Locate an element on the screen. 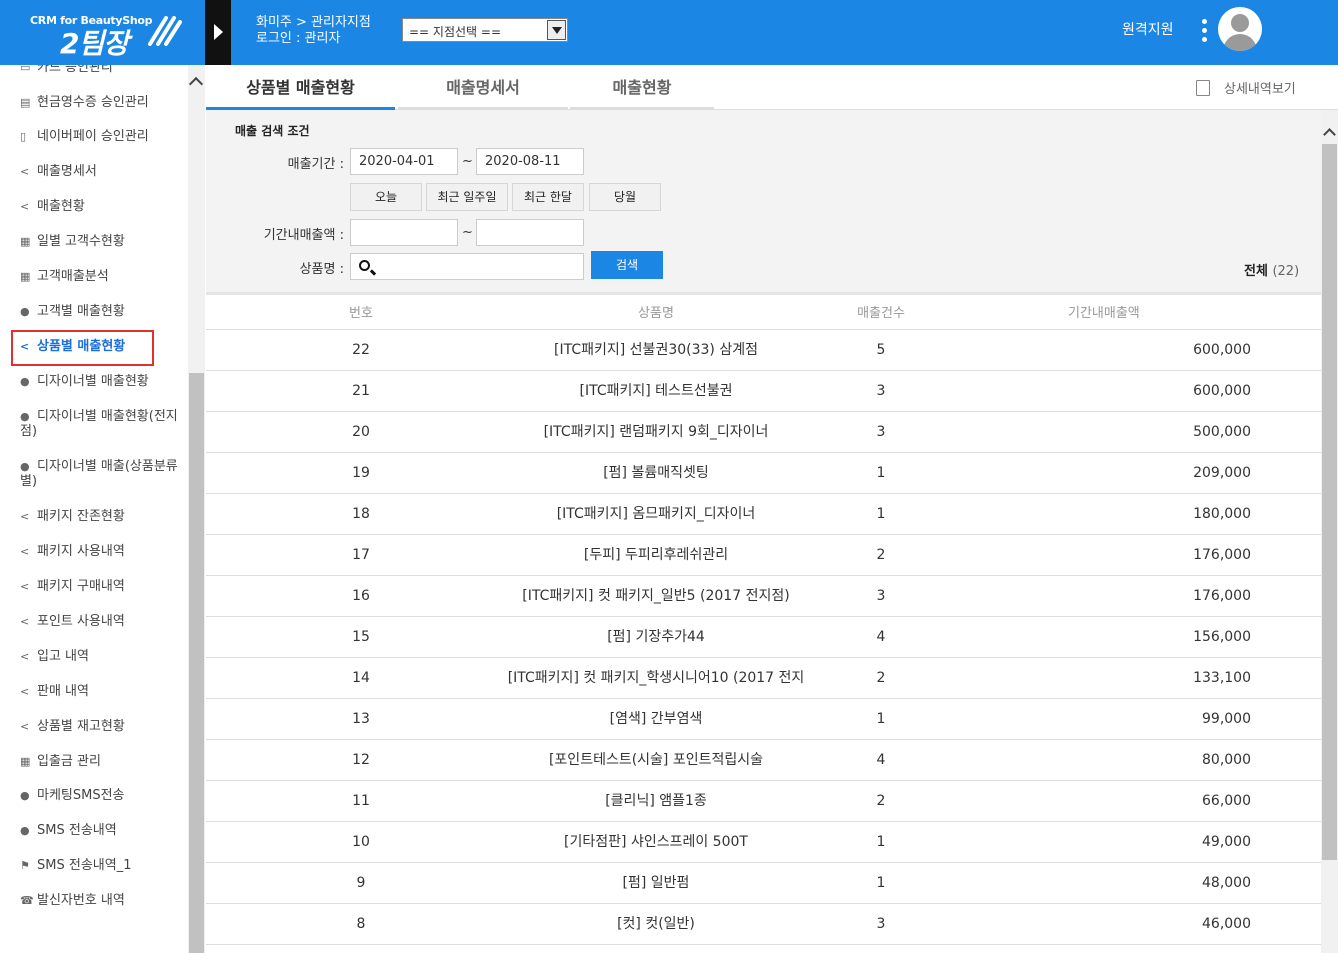 Image resolution: width=1338 pixels, height=953 pixels. table-row: 20 [ITC패키지] 랜덤패키지 9회_디자이너 3 500,000 is located at coordinates (763, 432).